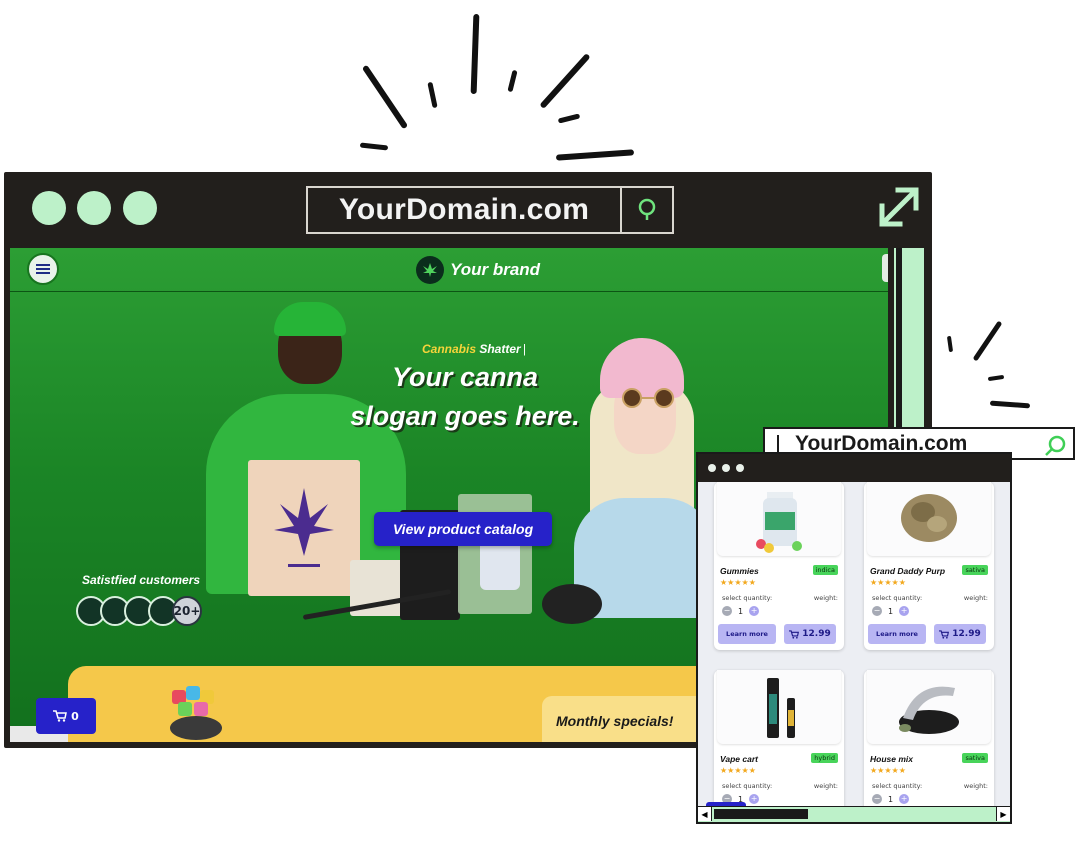 The height and width of the screenshot is (843, 1090). I want to click on address-bar-url: YourDomain.com, so click(464, 209).